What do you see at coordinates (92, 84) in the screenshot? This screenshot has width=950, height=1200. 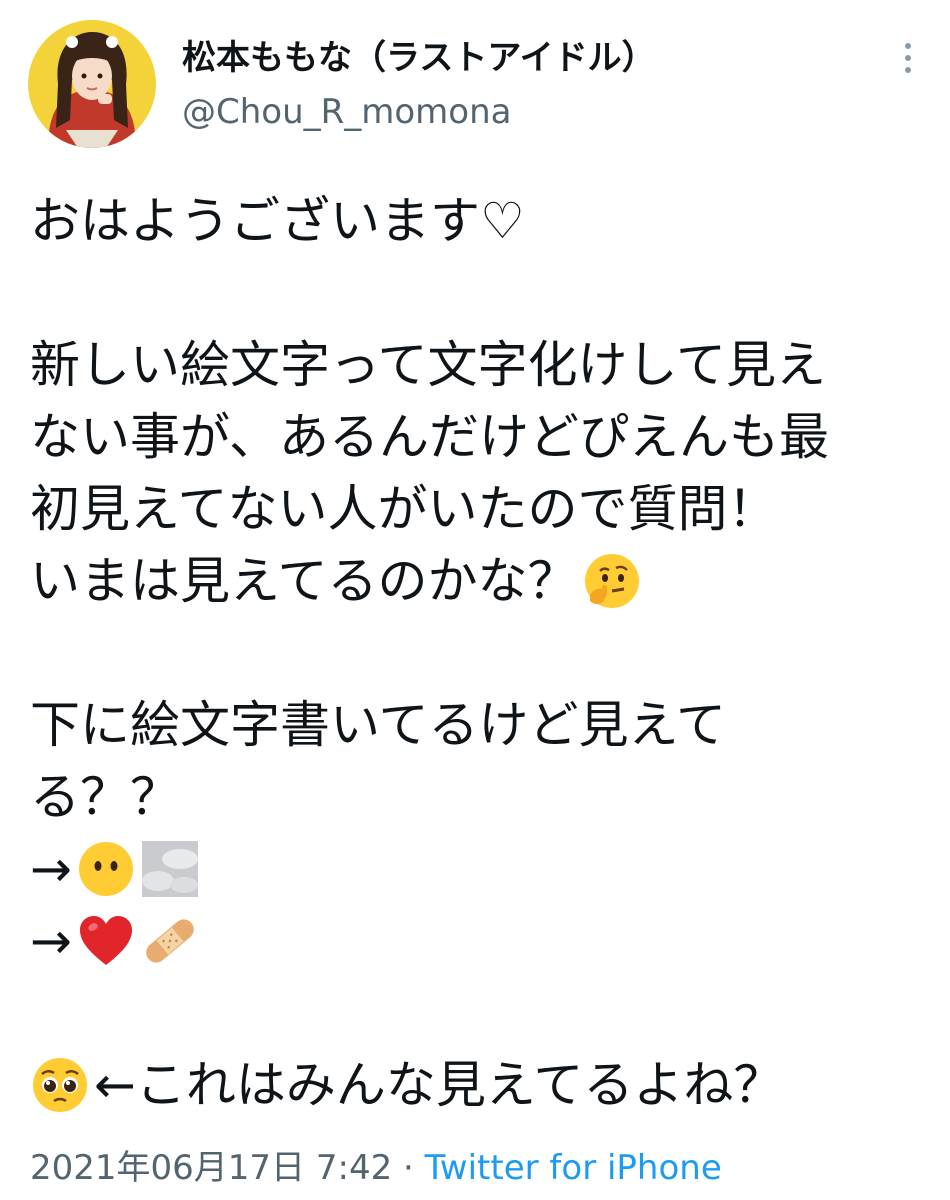 I see `avatar` at bounding box center [92, 84].